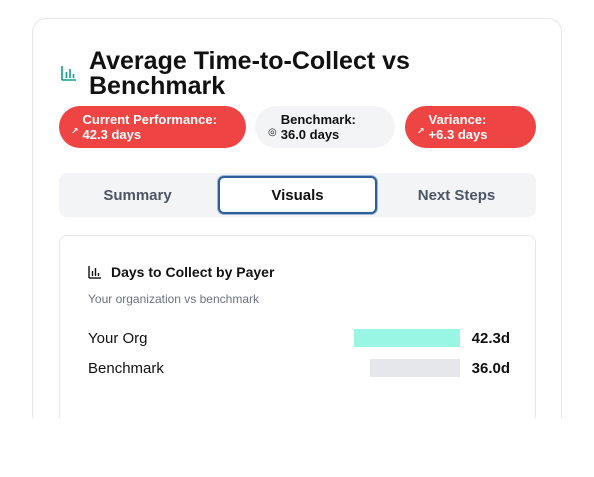 This screenshot has width=594, height=477. I want to click on row-value: 42.3d, so click(490, 338).